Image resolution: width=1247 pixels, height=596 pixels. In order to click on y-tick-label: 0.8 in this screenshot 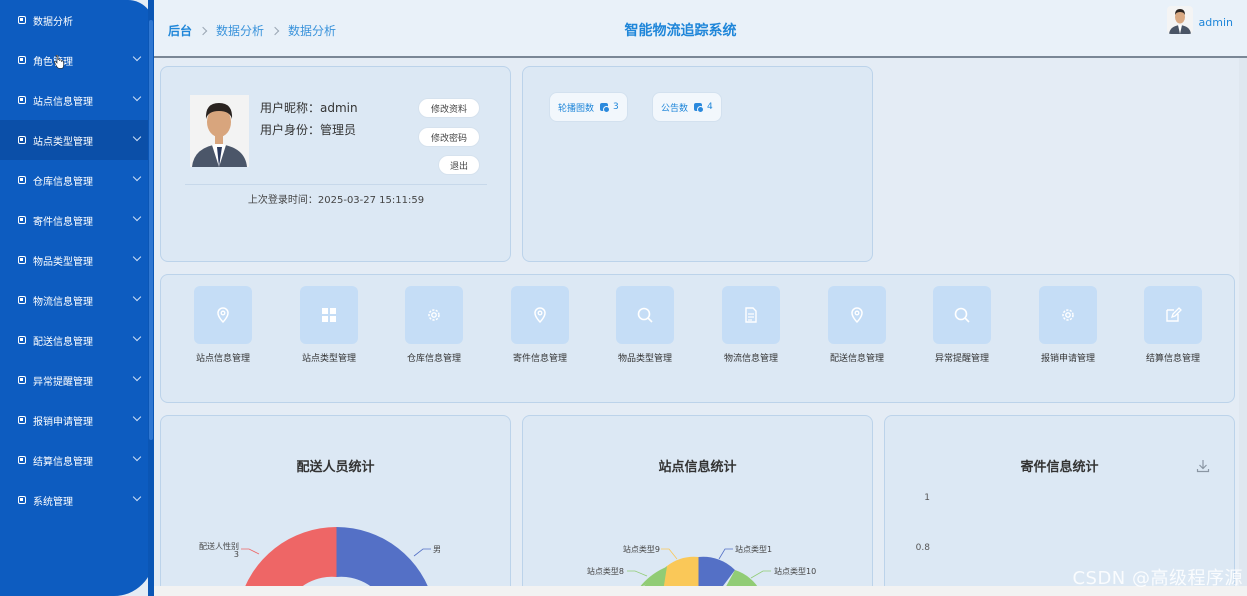, I will do `click(923, 548)`.